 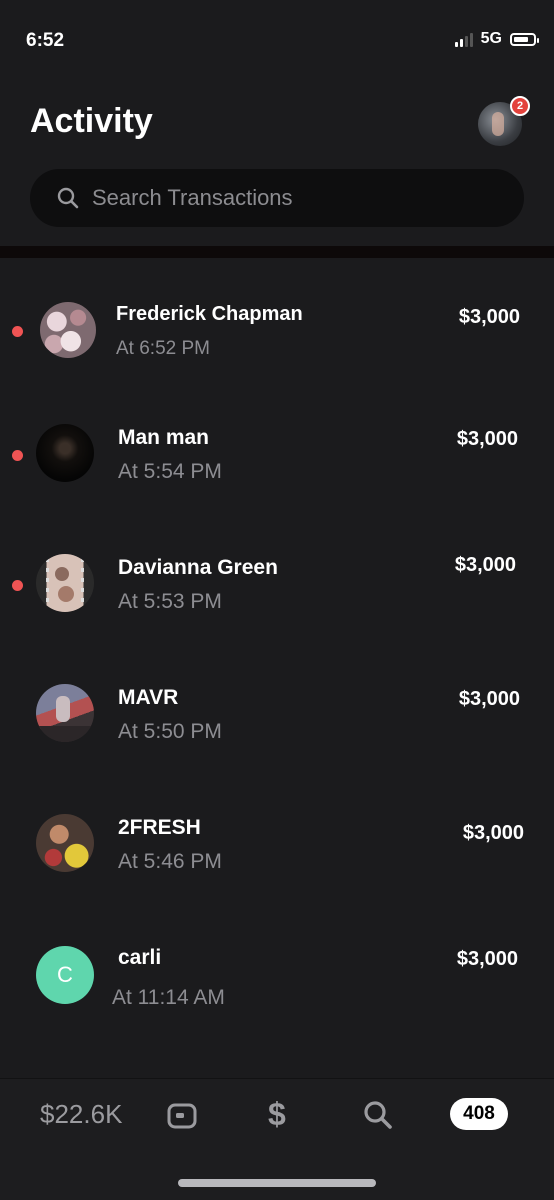 I want to click on section-divider, so click(x=277, y=252).